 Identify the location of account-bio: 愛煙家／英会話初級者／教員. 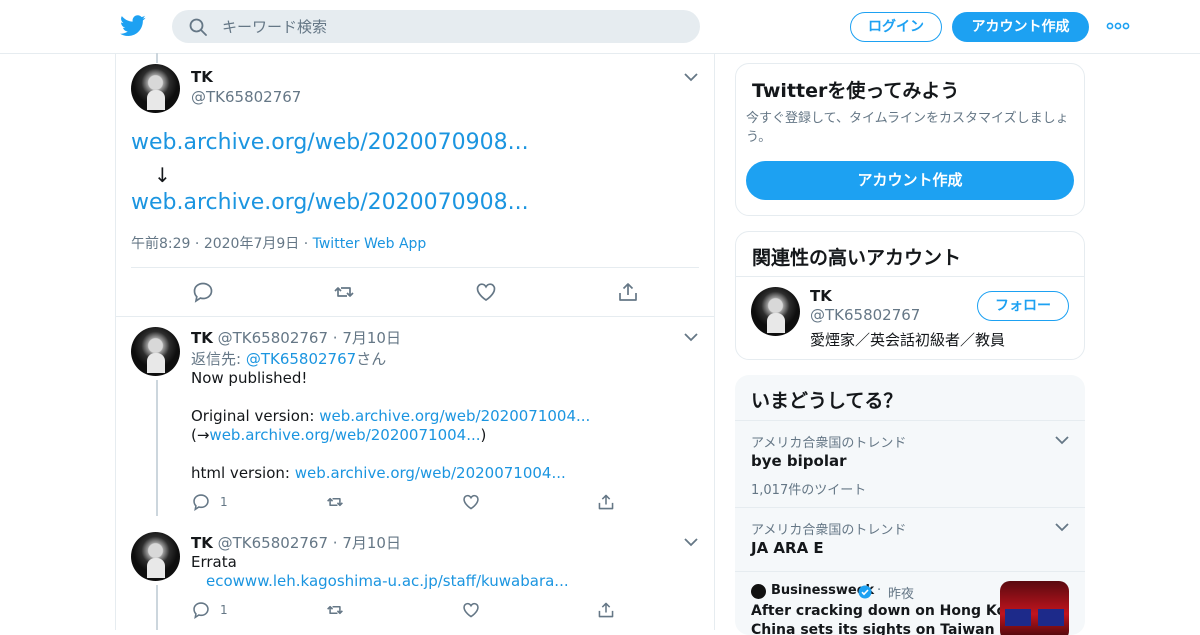
(908, 340).